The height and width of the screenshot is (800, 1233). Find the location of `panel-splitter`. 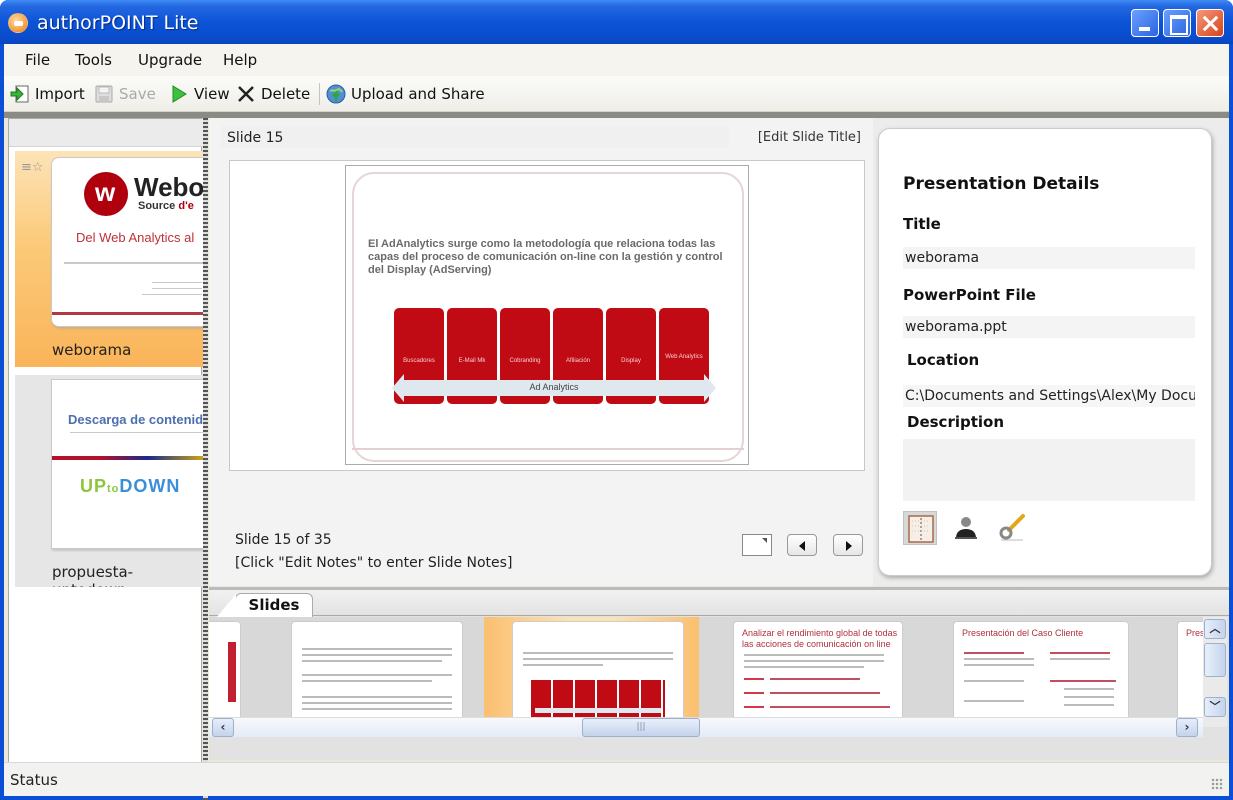

panel-splitter is located at coordinates (205, 459).